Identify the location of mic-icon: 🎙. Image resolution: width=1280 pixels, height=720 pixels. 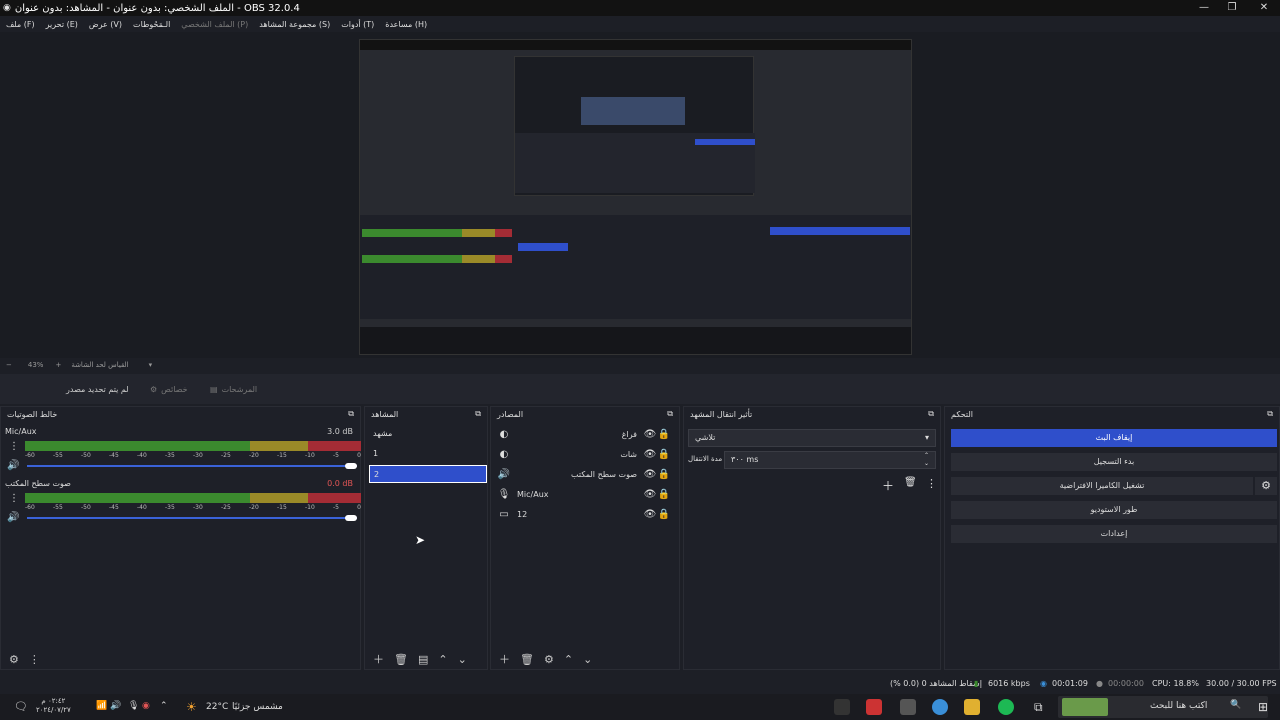
(133, 706).